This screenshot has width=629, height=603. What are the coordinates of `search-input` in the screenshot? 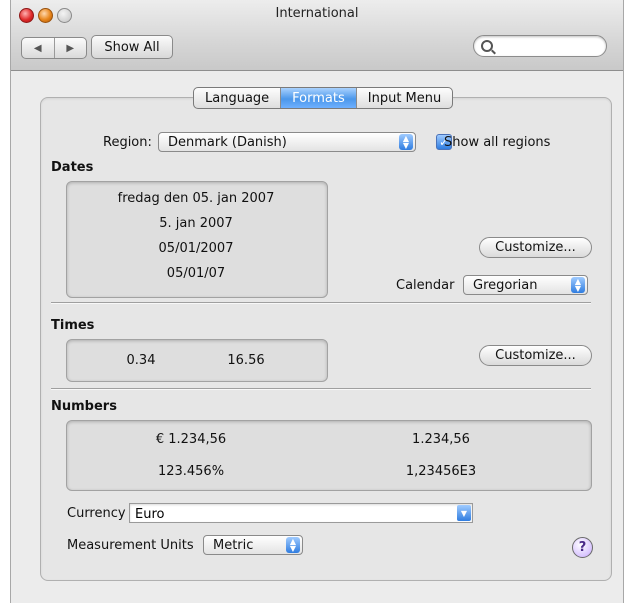 It's located at (550, 46).